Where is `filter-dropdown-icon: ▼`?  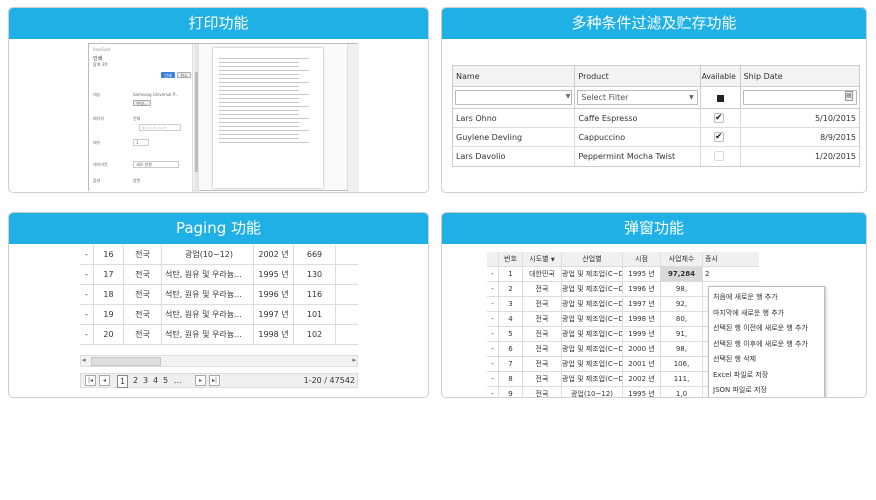 filter-dropdown-icon: ▼ is located at coordinates (553, 260).